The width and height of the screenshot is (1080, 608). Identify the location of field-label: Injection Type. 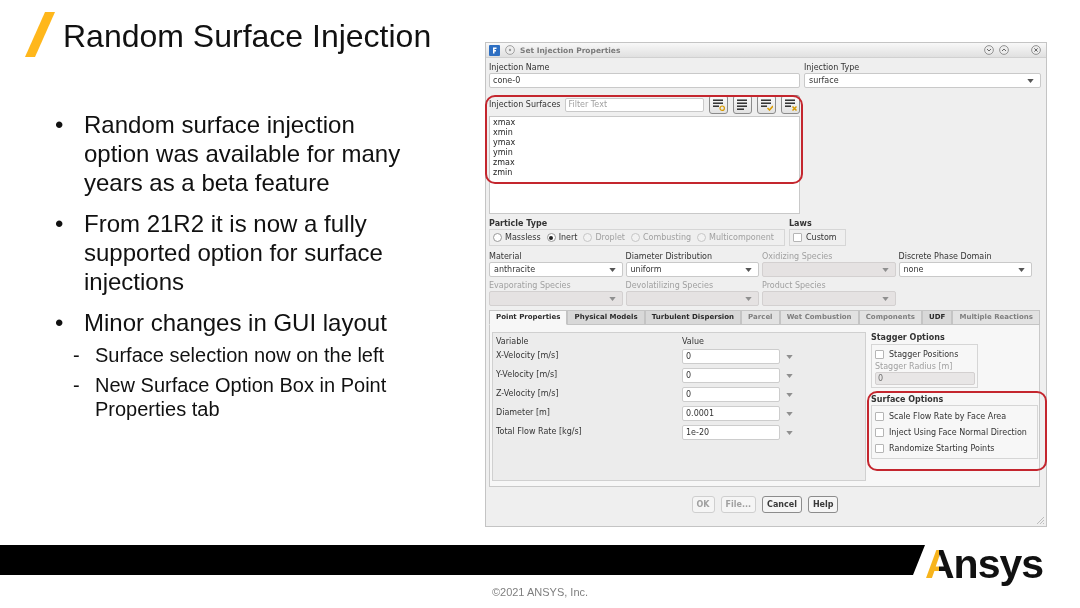
(832, 67).